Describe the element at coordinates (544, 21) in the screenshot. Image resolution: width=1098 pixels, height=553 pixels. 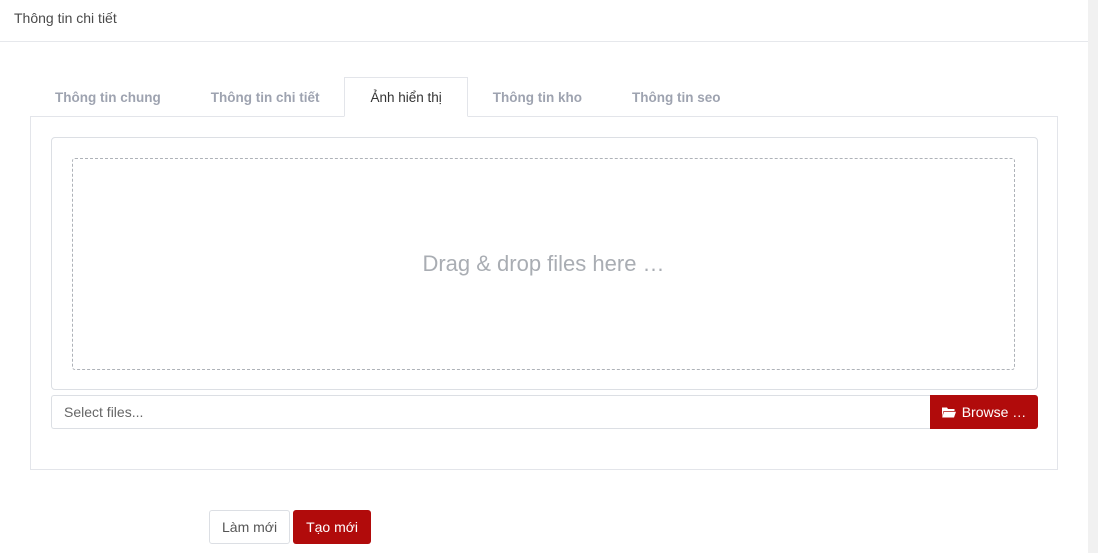
I see `page-header: Thông tin chi tiết` at that location.